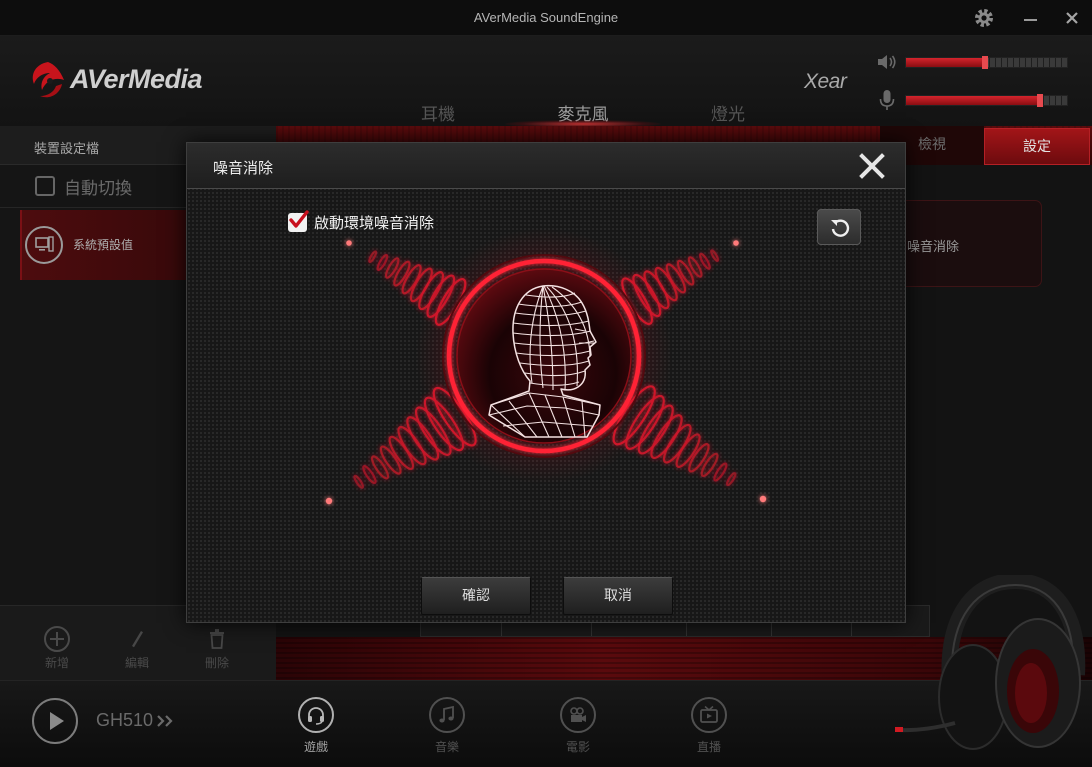 The image size is (1092, 767). What do you see at coordinates (578, 715) in the screenshot?
I see `movie-camera-icon` at bounding box center [578, 715].